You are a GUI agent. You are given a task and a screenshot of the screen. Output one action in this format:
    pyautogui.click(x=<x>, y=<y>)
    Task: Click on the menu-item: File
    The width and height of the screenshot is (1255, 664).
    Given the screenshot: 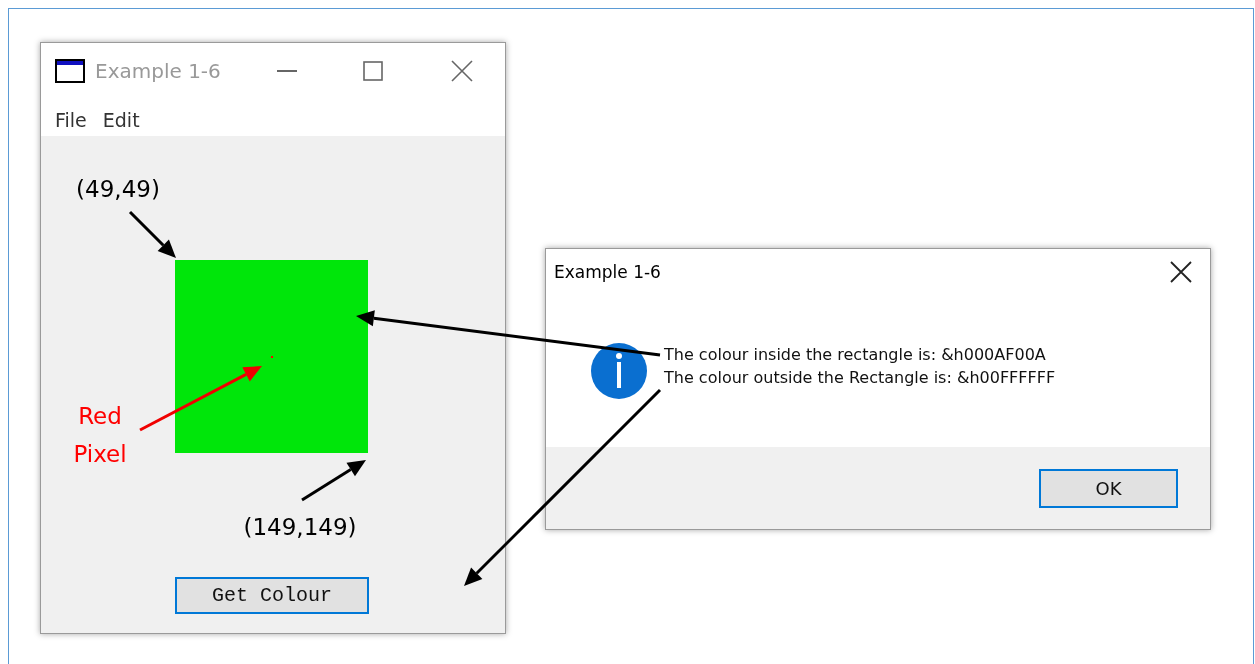 What is the action you would take?
    pyautogui.click(x=71, y=117)
    